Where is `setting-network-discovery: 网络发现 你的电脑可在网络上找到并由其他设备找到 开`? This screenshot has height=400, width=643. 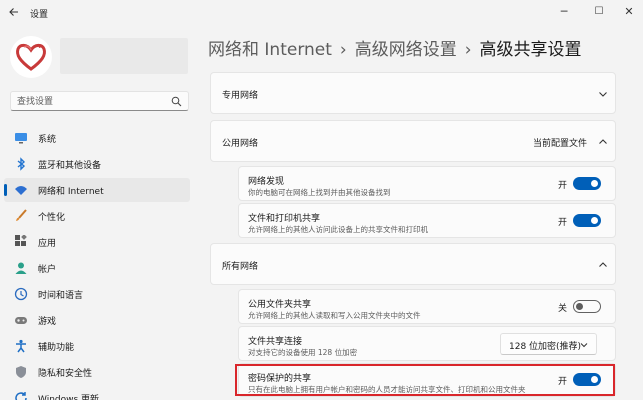 setting-network-discovery: 网络发现 你的电脑可在网络上找到并由其他设备找到 开 is located at coordinates (427, 183).